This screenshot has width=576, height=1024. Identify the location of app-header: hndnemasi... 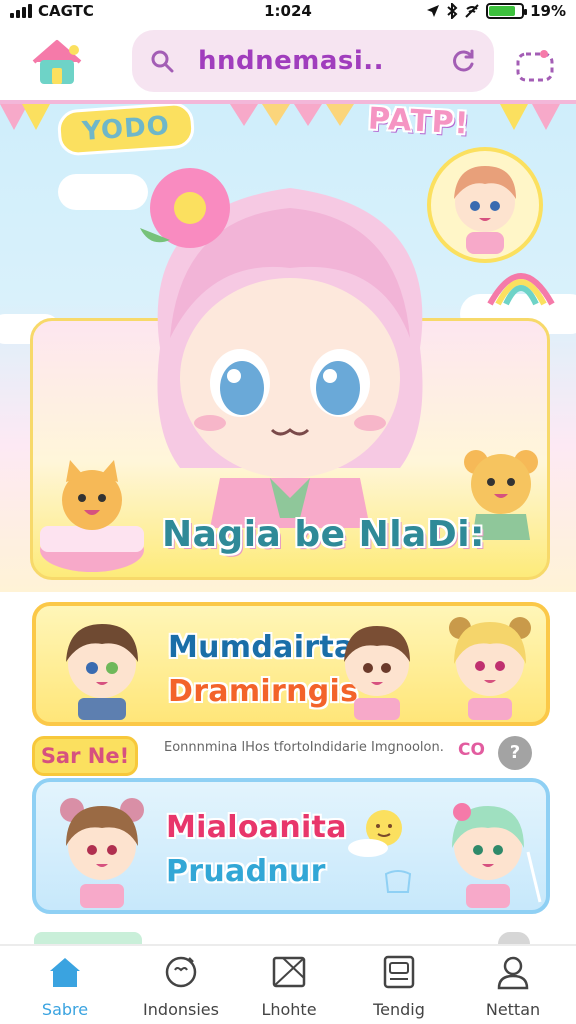
(288, 64).